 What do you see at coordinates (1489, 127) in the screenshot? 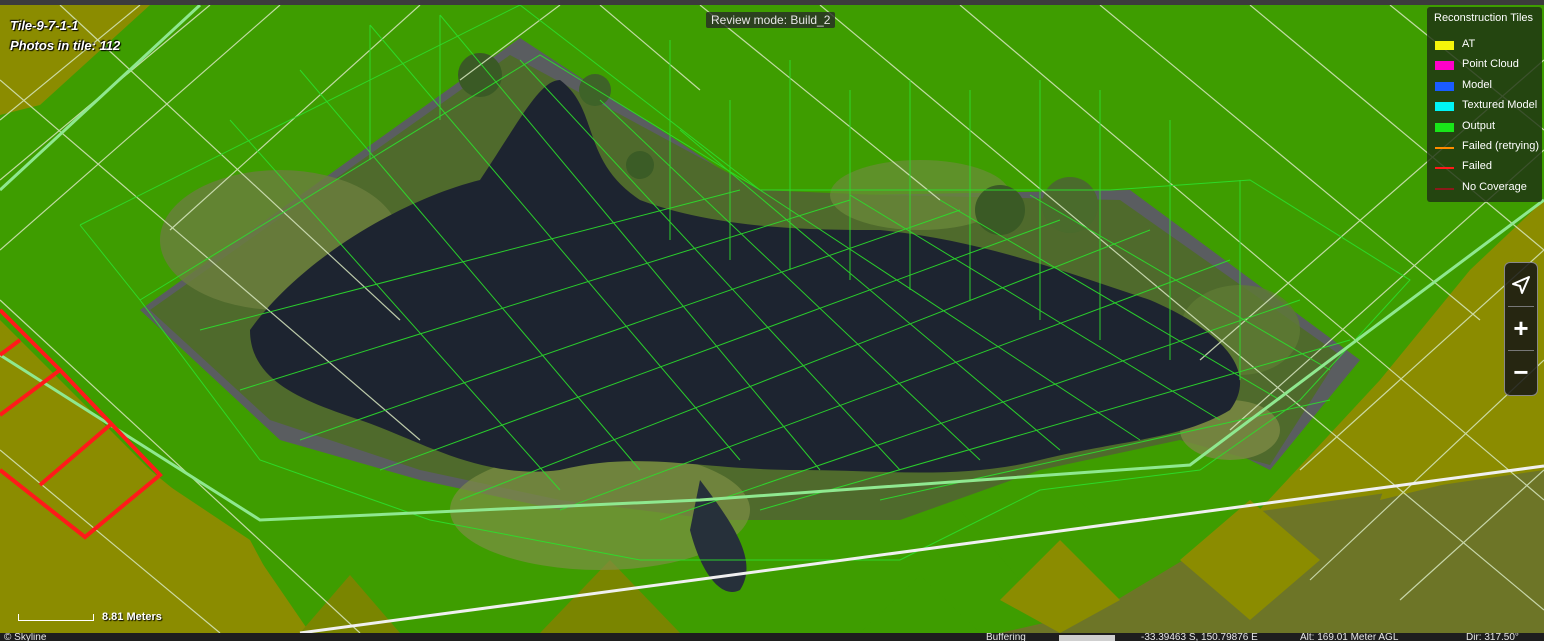
I see `legend-item-output: Output` at bounding box center [1489, 127].